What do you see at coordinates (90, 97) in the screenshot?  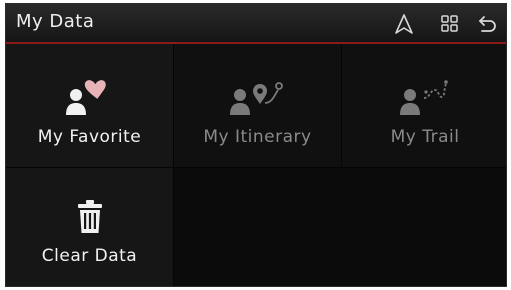 I see `favorite-heart-user-icon` at bounding box center [90, 97].